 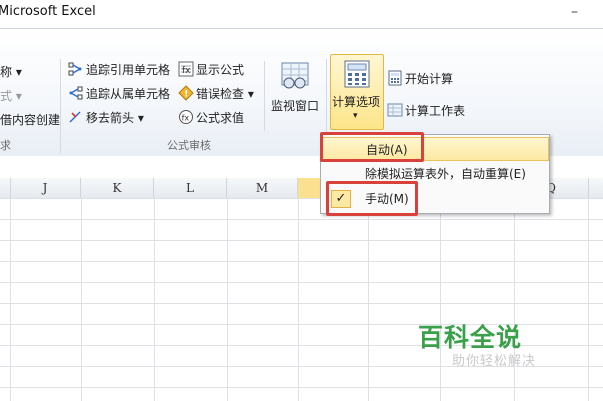 I want to click on remove-arrows-button: 移去箭头 ▾, so click(x=106, y=118).